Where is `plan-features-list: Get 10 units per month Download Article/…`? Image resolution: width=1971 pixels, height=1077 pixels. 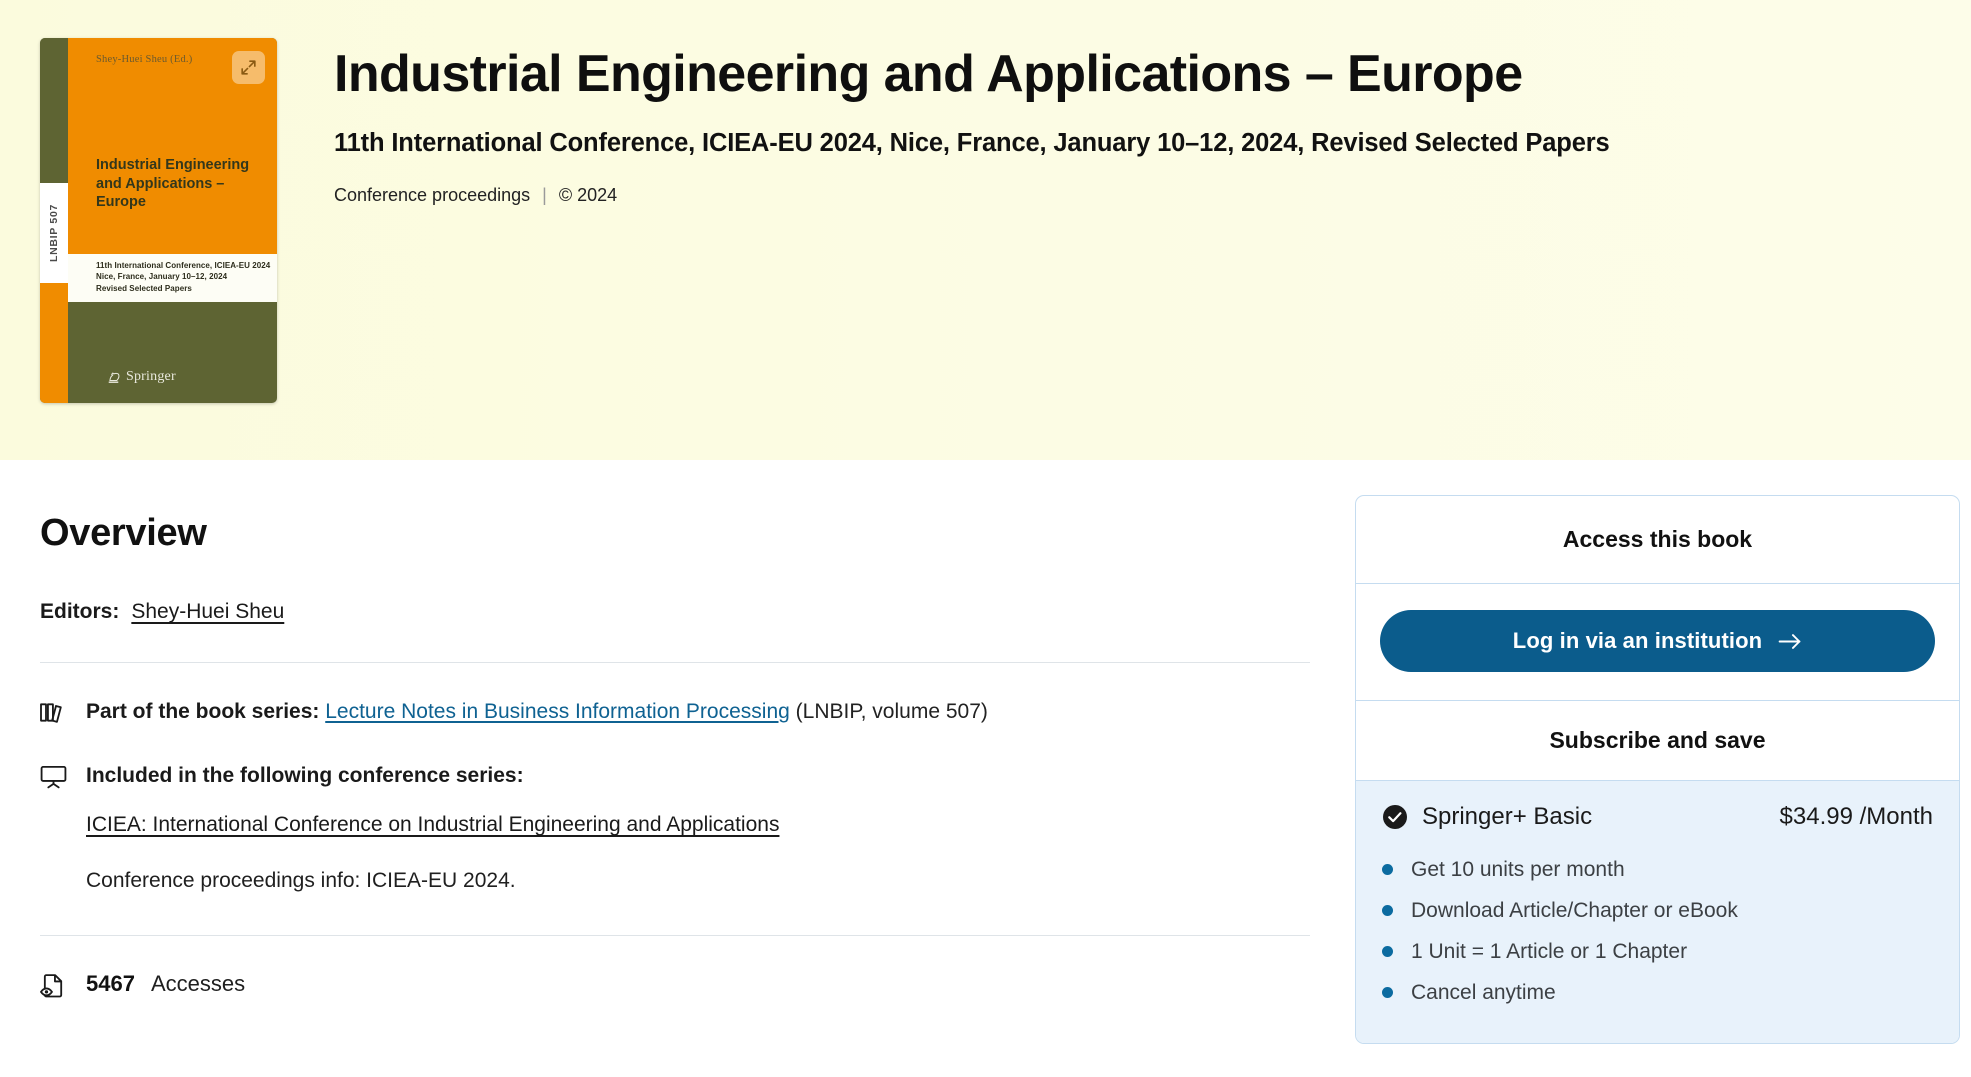 plan-features-list: Get 10 units per month Download Article/… is located at coordinates (1657, 931).